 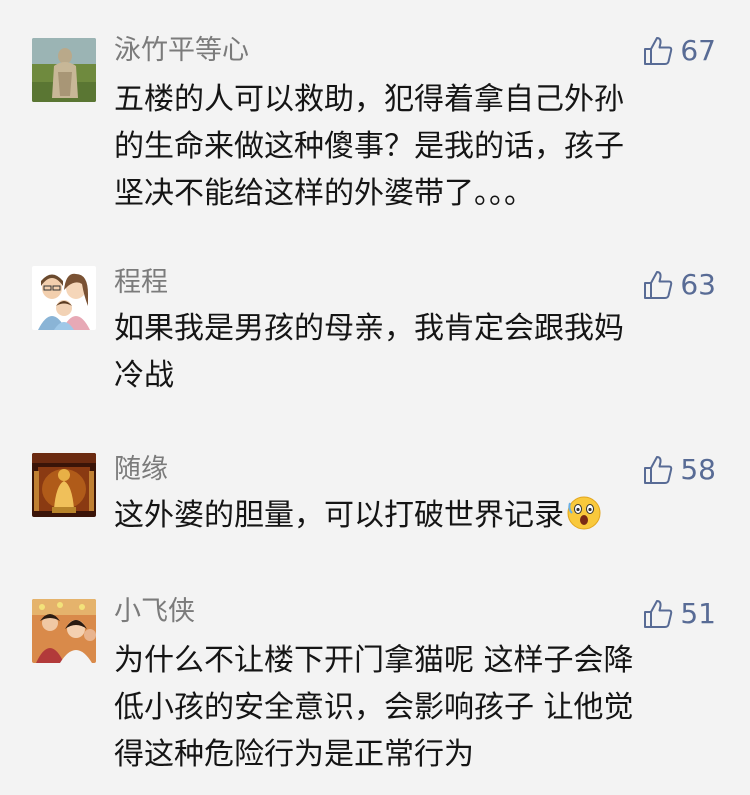 I want to click on comment-line: 为什么不让楼下开门拿猫呢 这样子会降, so click(x=374, y=660).